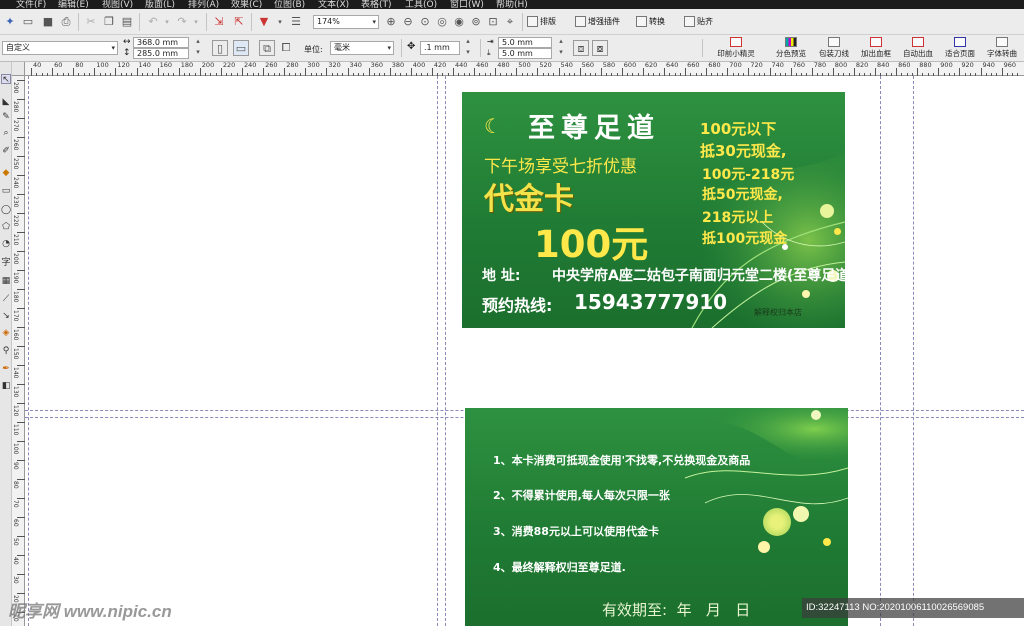 This screenshot has width=1024, height=626. What do you see at coordinates (6, 244) in the screenshot?
I see `basic-shapes-icon: ◔` at bounding box center [6, 244].